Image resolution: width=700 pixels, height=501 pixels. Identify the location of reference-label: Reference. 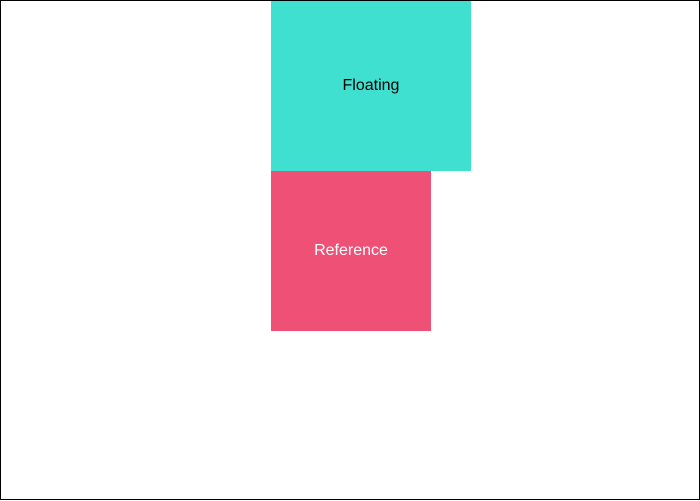
(351, 250).